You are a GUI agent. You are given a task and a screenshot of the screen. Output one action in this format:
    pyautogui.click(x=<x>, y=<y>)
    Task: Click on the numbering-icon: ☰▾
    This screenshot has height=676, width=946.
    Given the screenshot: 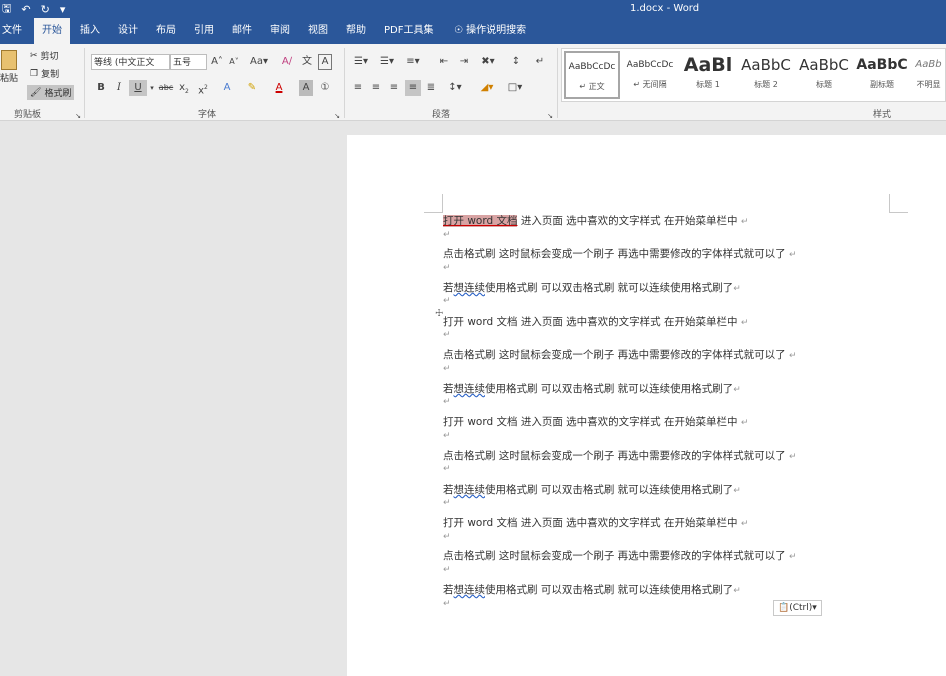 What is the action you would take?
    pyautogui.click(x=387, y=62)
    